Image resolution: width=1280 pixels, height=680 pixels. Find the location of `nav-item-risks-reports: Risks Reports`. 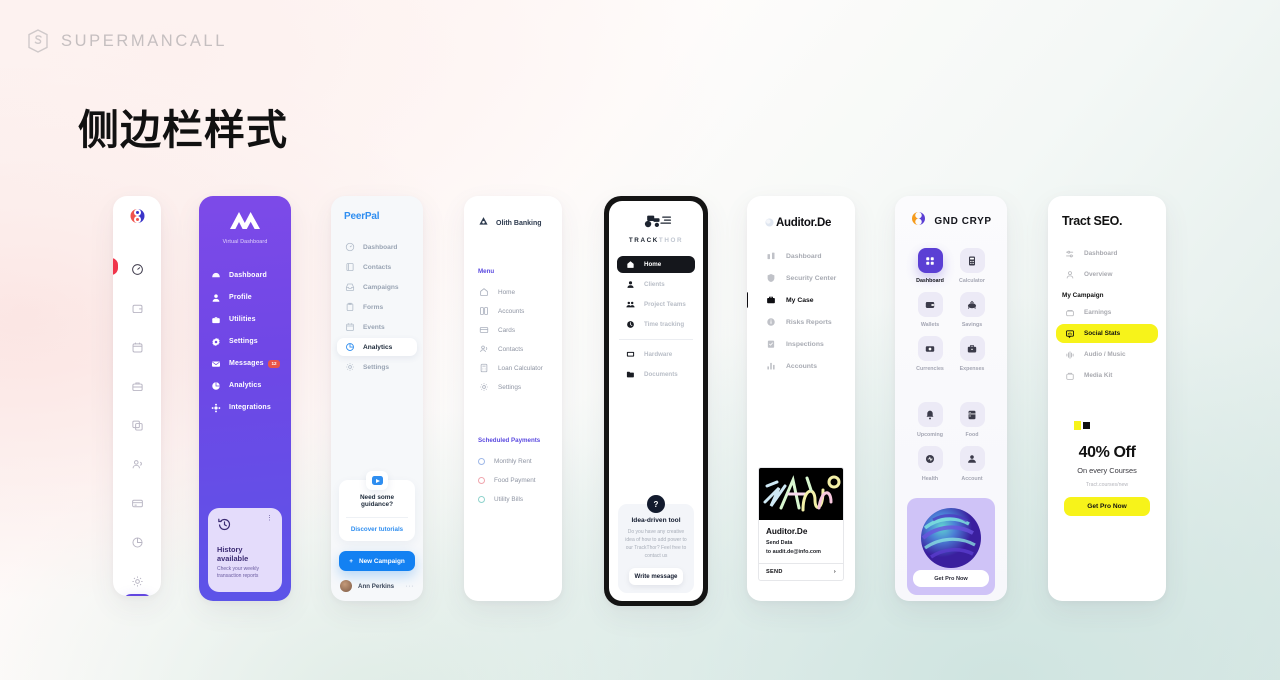

nav-item-risks-reports: Risks Reports is located at coordinates (801, 322).